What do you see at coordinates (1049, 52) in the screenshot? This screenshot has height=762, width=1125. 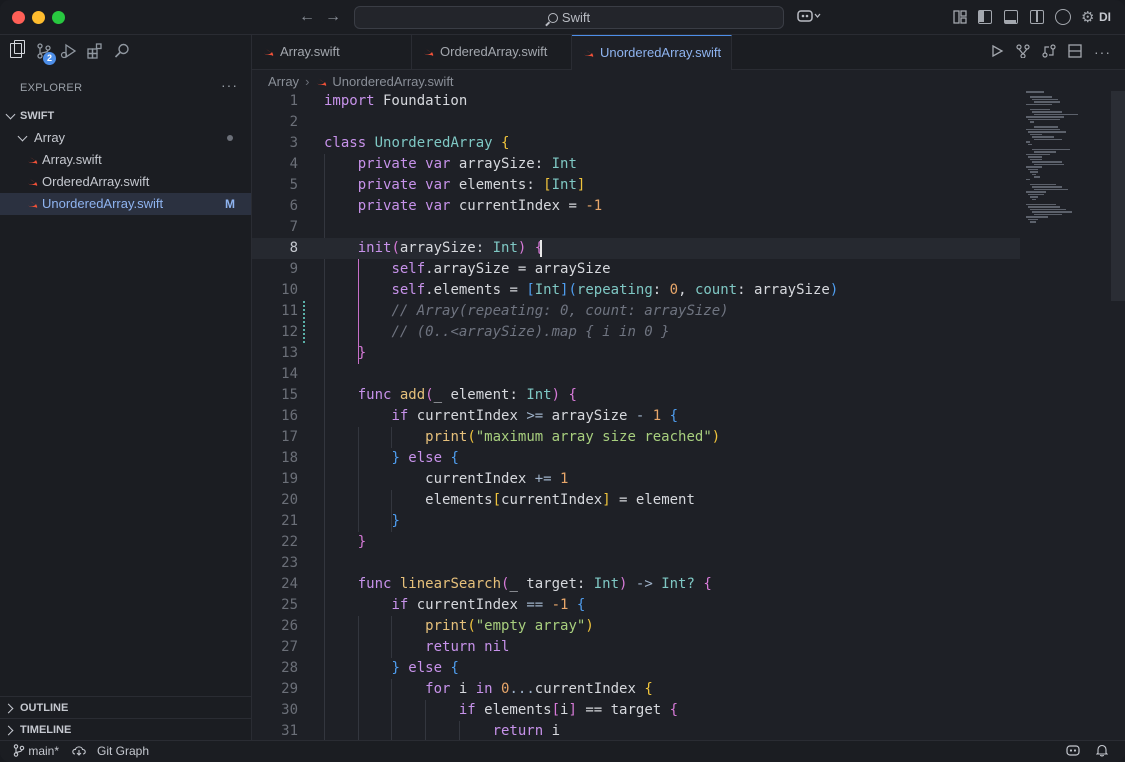 I see `compare-changes-icon` at bounding box center [1049, 52].